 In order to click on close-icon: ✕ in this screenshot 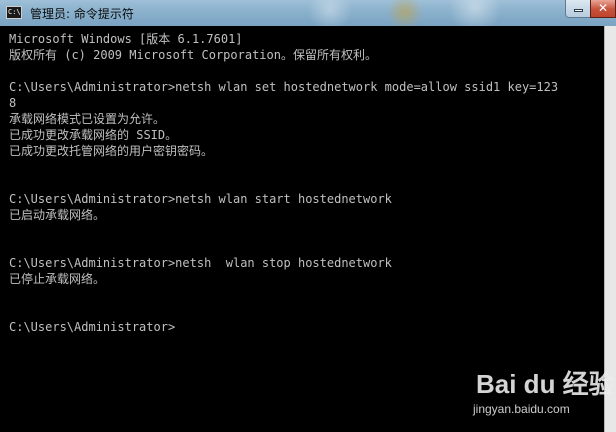, I will do `click(603, 8)`.